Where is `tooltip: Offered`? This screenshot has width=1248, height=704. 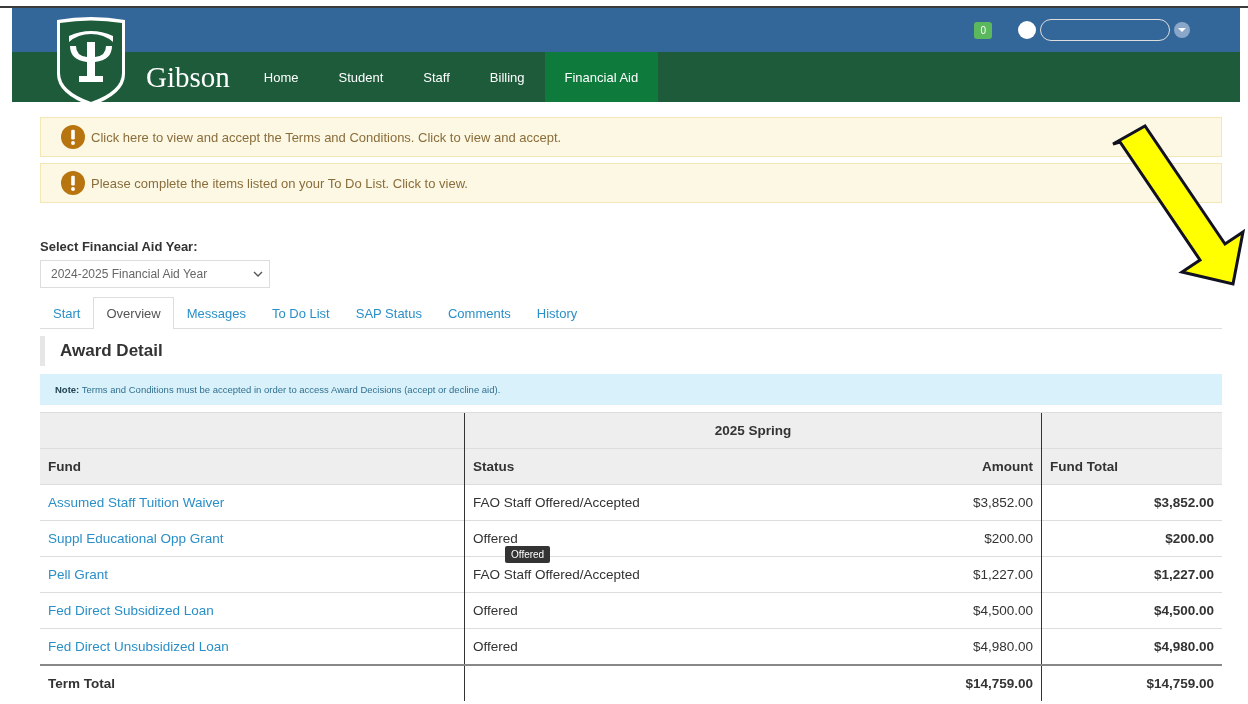 tooltip: Offered is located at coordinates (528, 554).